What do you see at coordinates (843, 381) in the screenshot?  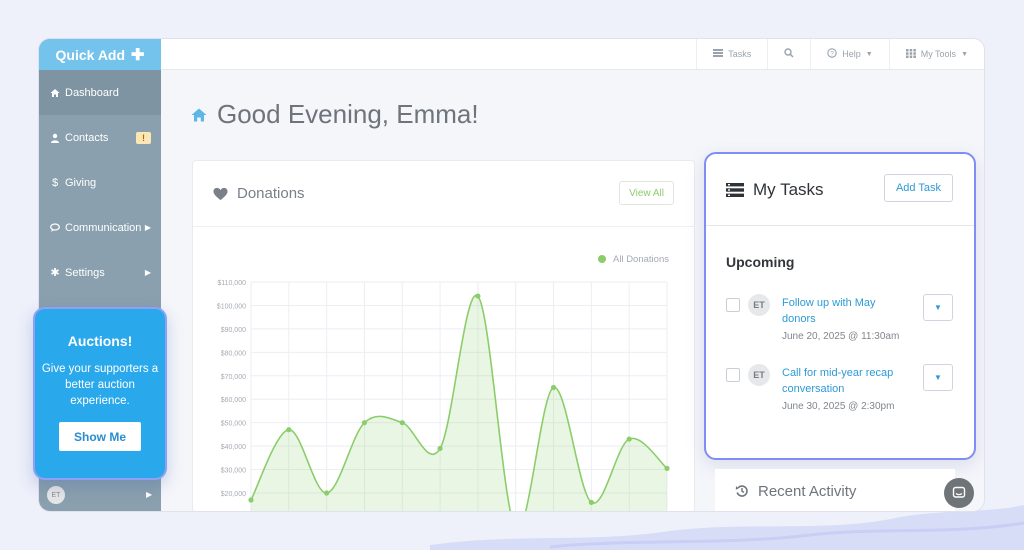 I see `task-link: Call for mid-year recap conversation` at bounding box center [843, 381].